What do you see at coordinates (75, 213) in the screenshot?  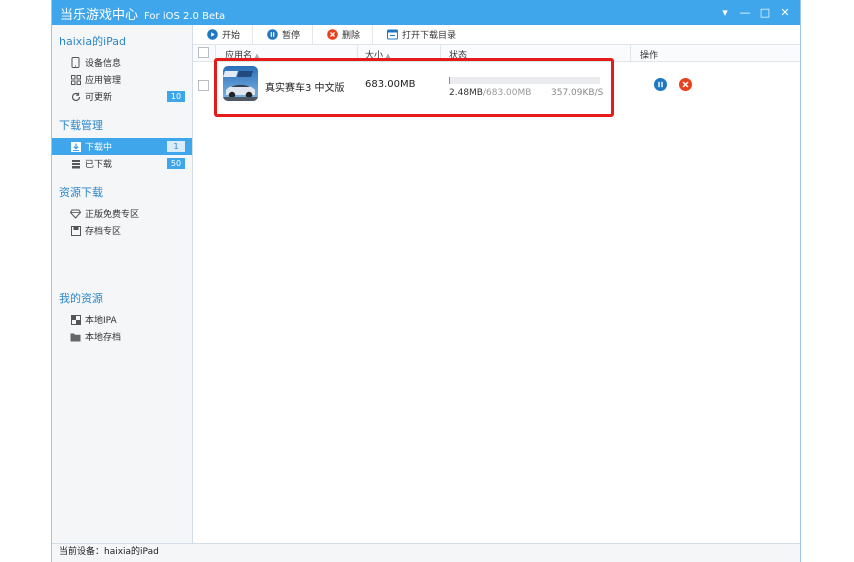 I see `diamond-icon` at bounding box center [75, 213].